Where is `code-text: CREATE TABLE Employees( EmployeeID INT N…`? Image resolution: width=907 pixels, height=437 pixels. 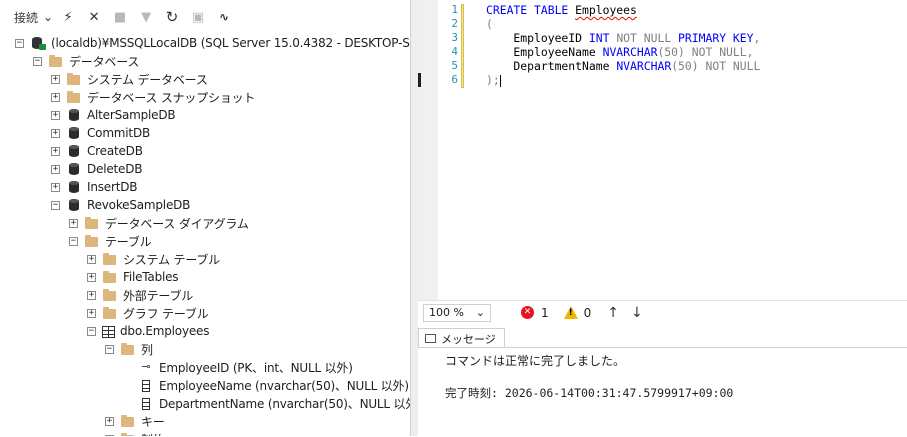 code-text: CREATE TABLE Employees( EmployeeID INT N… is located at coordinates (623, 45).